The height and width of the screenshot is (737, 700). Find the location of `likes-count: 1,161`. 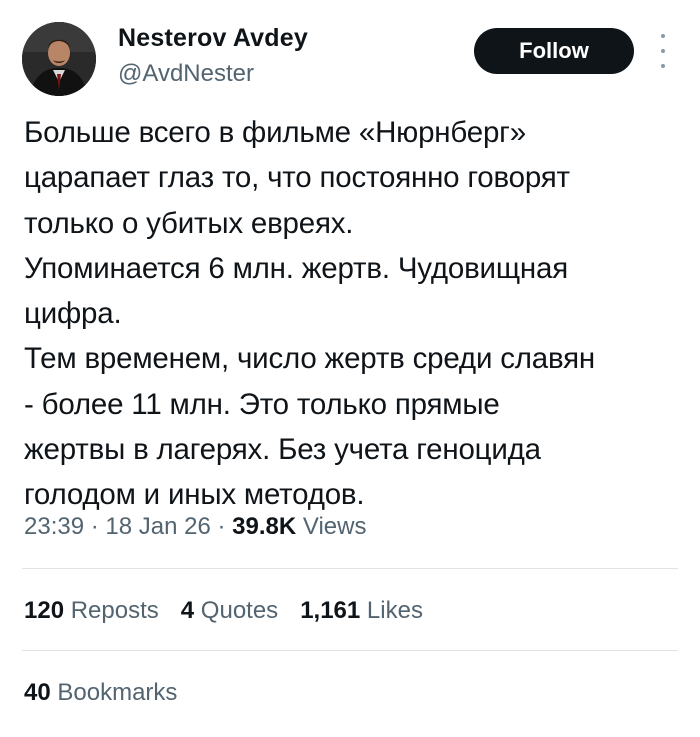

likes-count: 1,161 is located at coordinates (330, 610).